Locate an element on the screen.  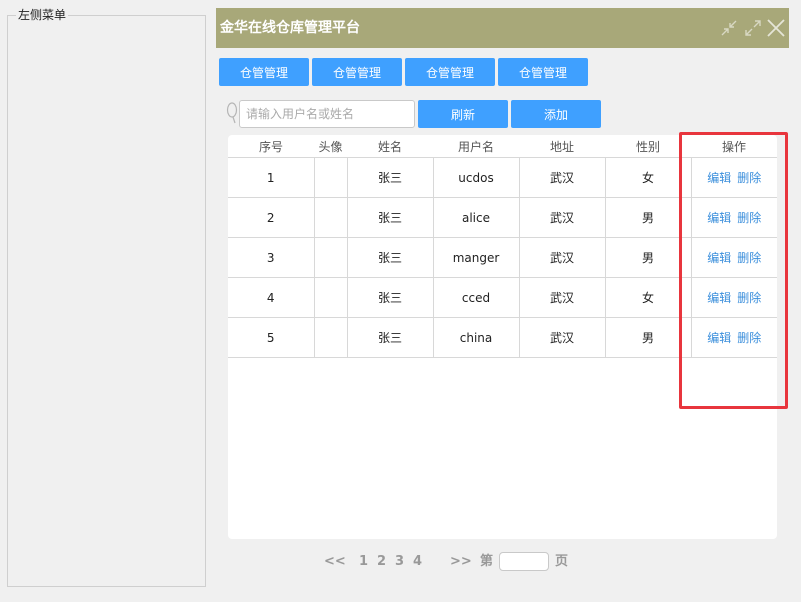
category-button-4: 仓管管理 is located at coordinates (543, 72).